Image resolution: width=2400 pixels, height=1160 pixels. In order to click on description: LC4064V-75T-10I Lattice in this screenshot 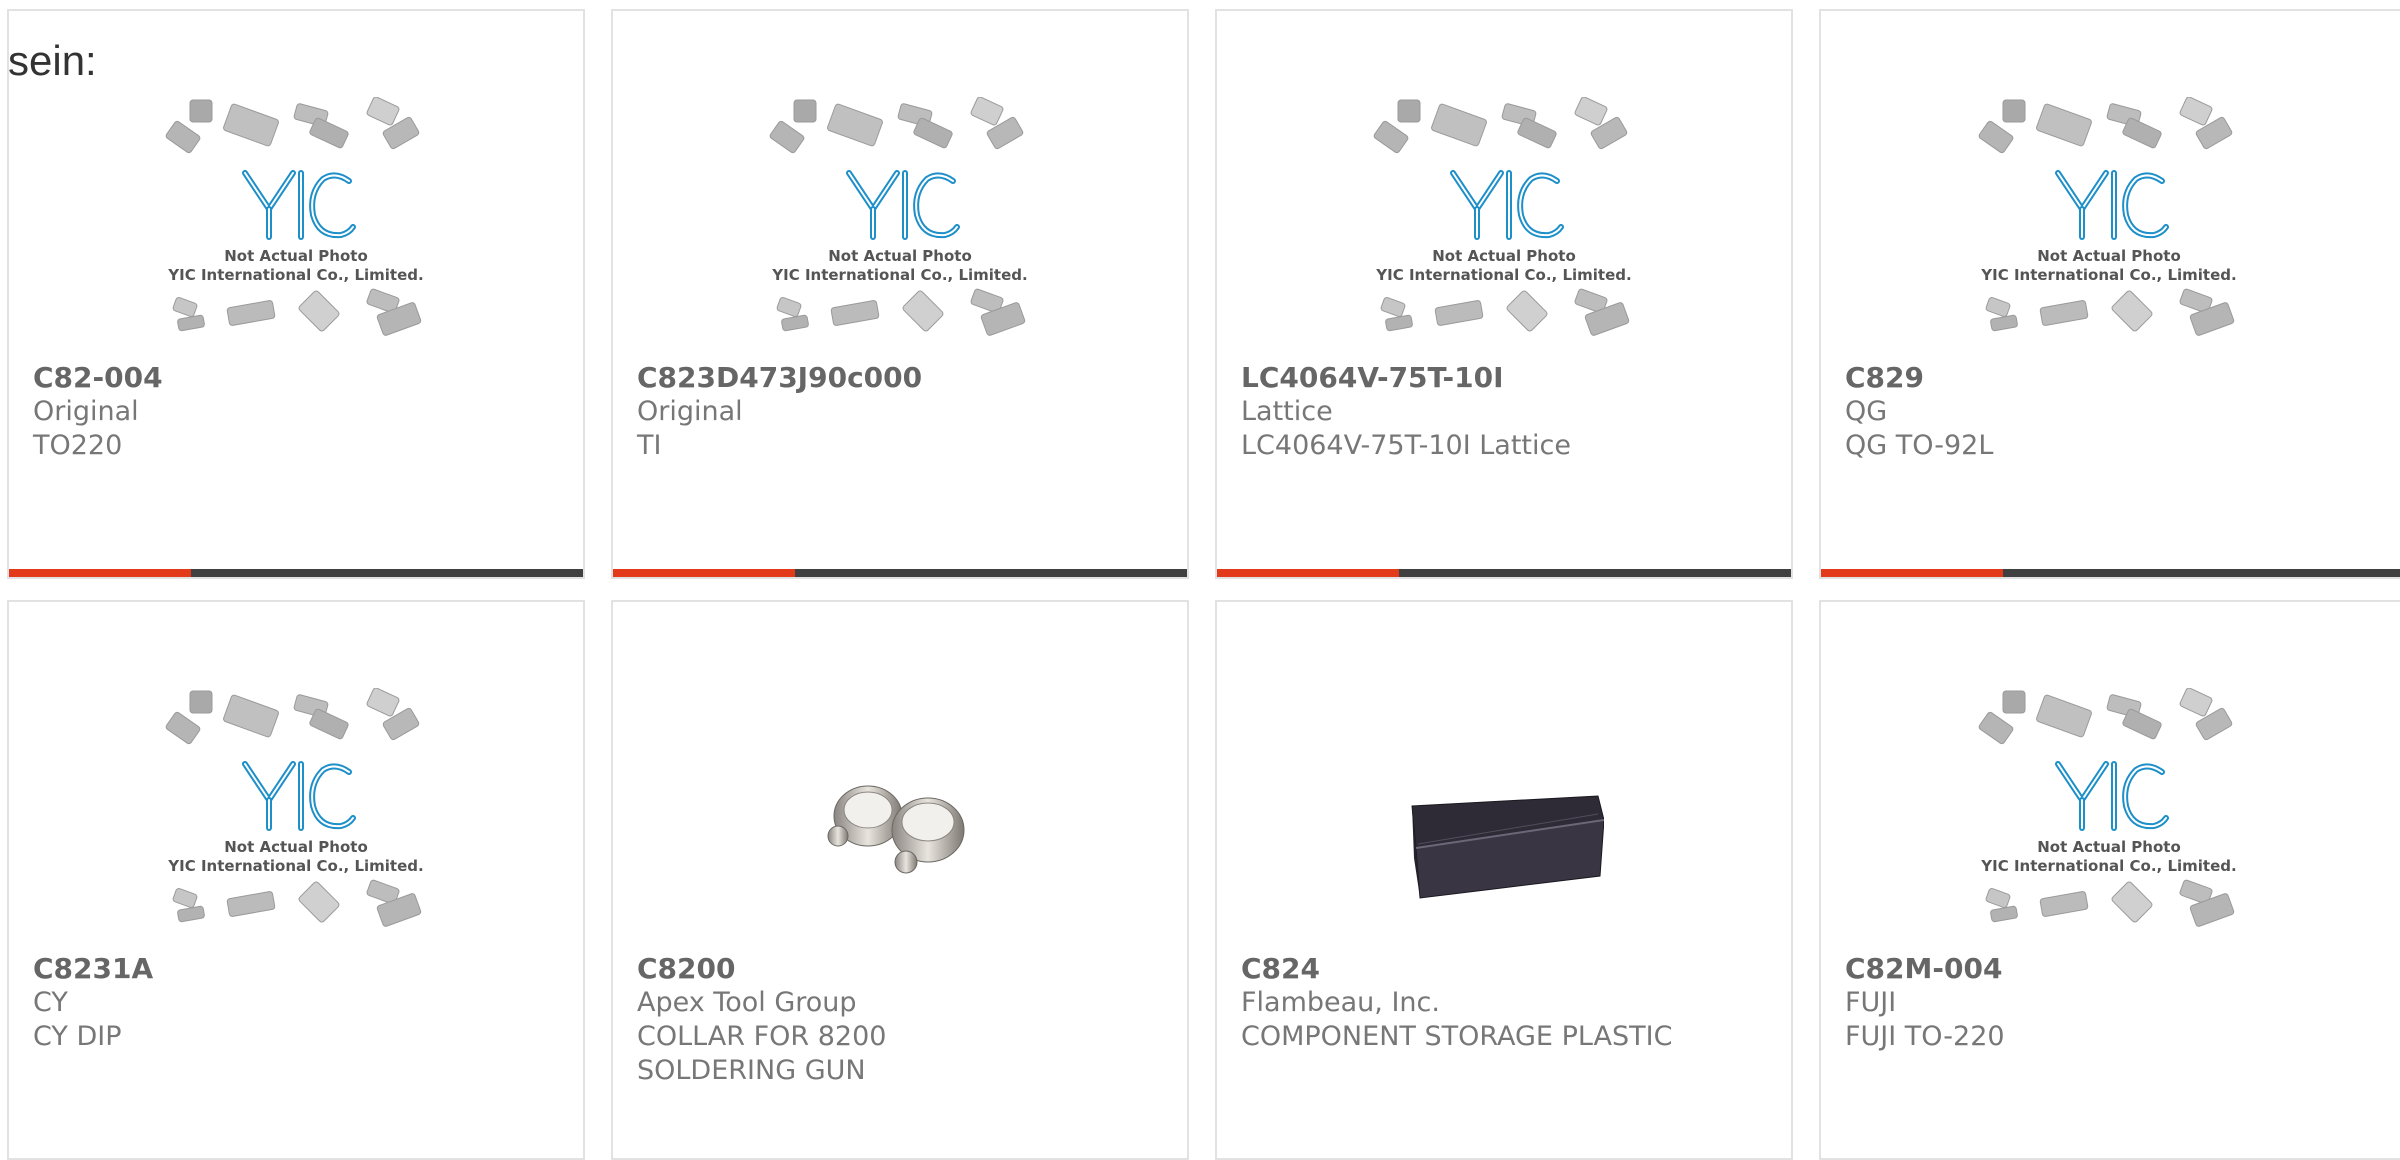, I will do `click(1406, 445)`.